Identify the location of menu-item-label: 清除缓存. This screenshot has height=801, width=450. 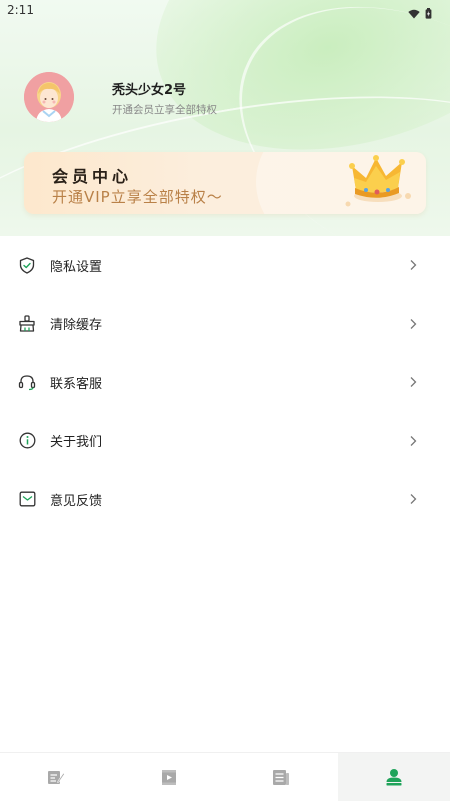
(76, 323).